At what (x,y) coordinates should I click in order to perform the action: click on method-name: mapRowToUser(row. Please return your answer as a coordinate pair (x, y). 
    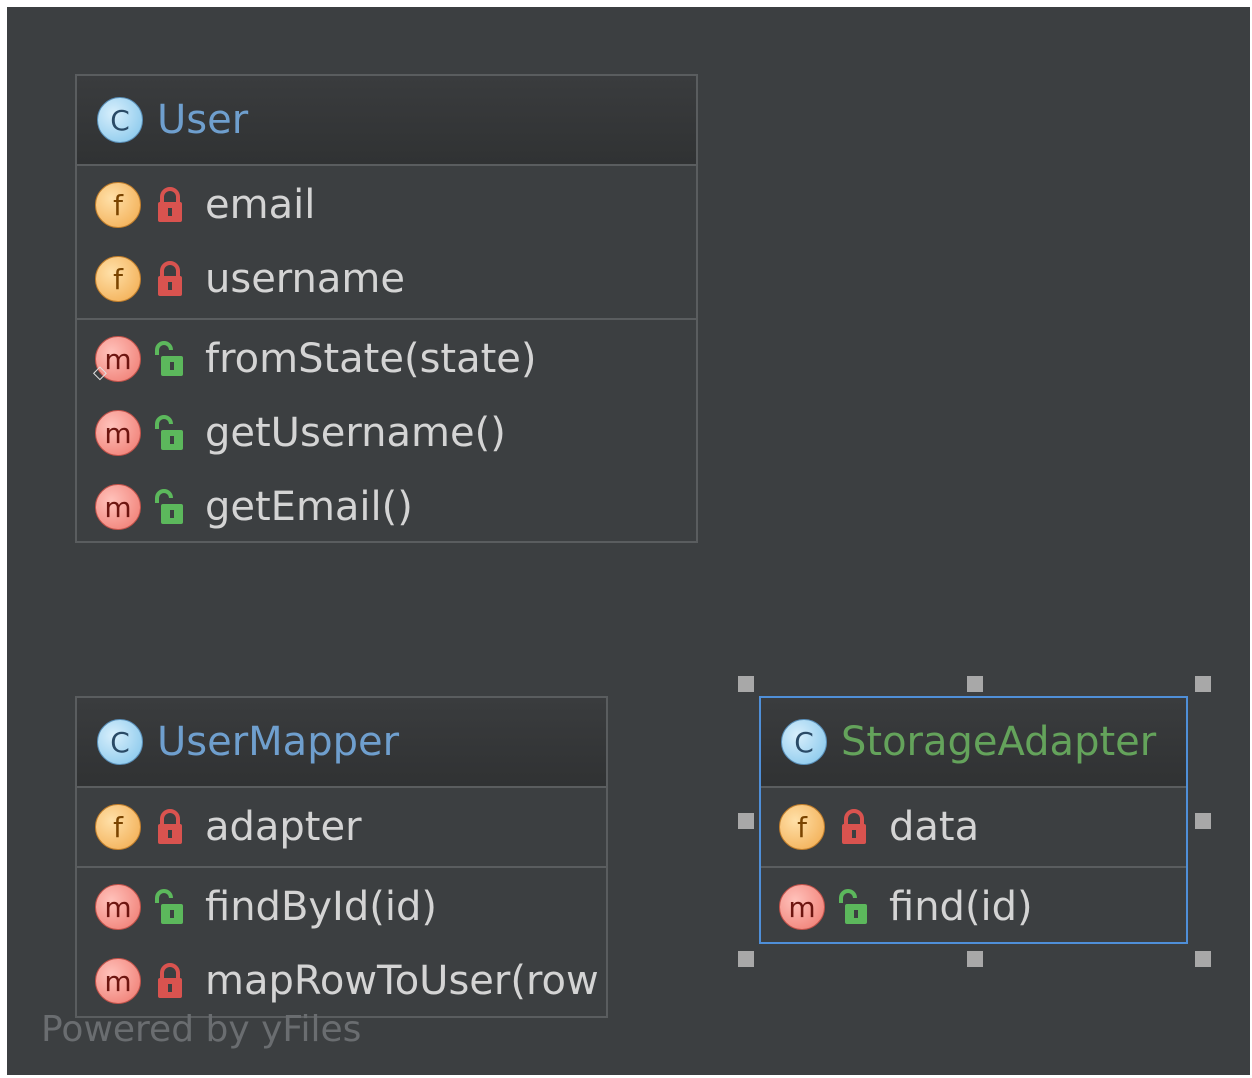
    Looking at the image, I should click on (402, 981).